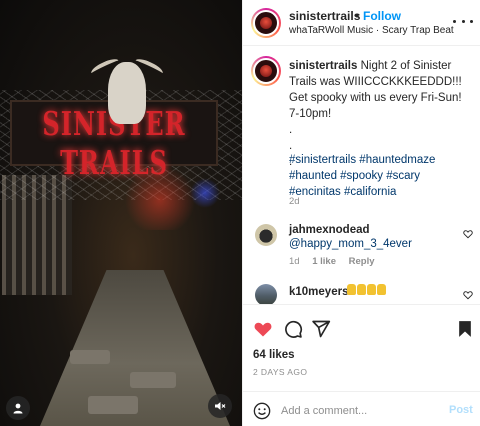 The height and width of the screenshot is (426, 480). I want to click on comment-emoji, so click(366, 289).